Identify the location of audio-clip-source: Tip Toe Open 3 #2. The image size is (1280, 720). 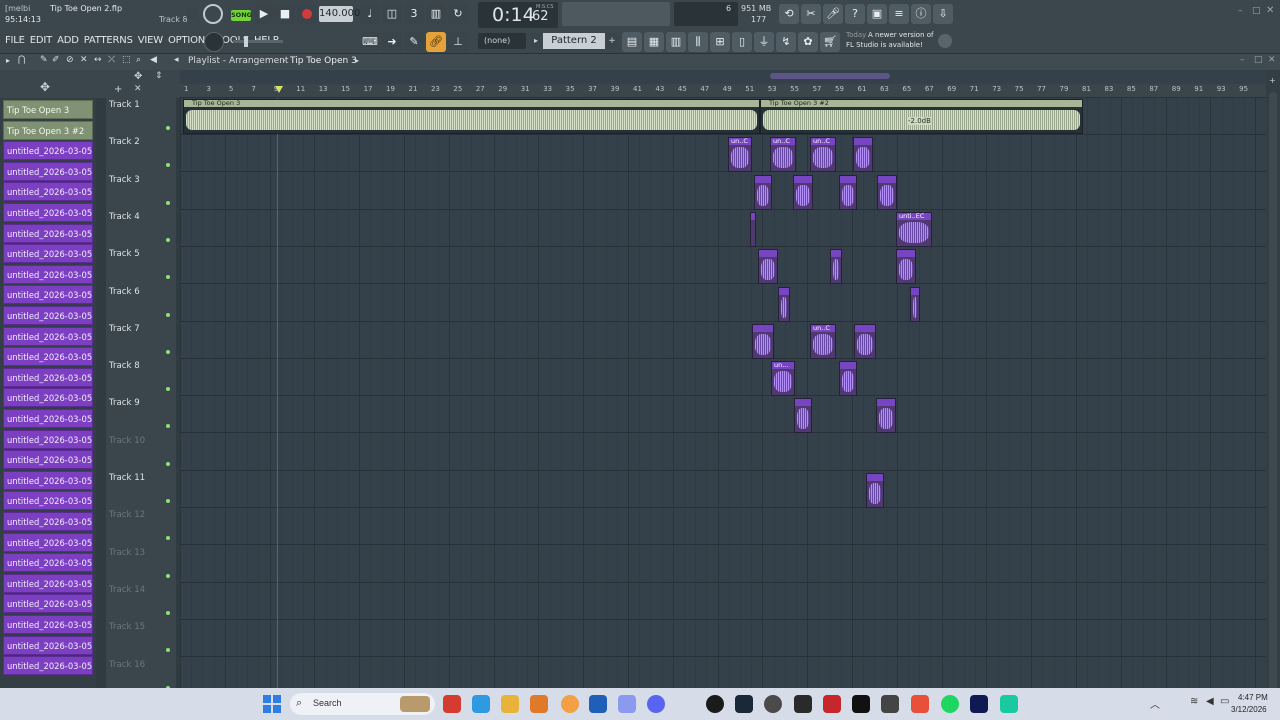
(48, 130).